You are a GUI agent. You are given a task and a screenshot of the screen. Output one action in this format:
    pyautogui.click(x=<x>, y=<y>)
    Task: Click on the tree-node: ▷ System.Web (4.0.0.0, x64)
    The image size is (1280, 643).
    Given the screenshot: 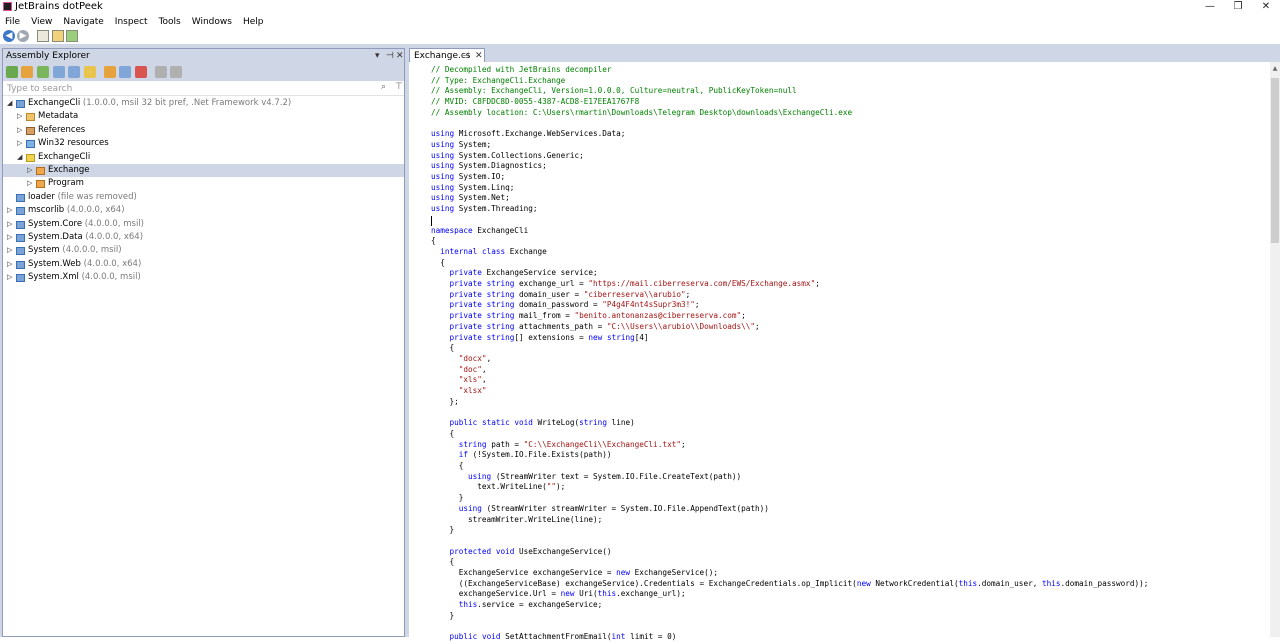 What is the action you would take?
    pyautogui.click(x=203, y=264)
    